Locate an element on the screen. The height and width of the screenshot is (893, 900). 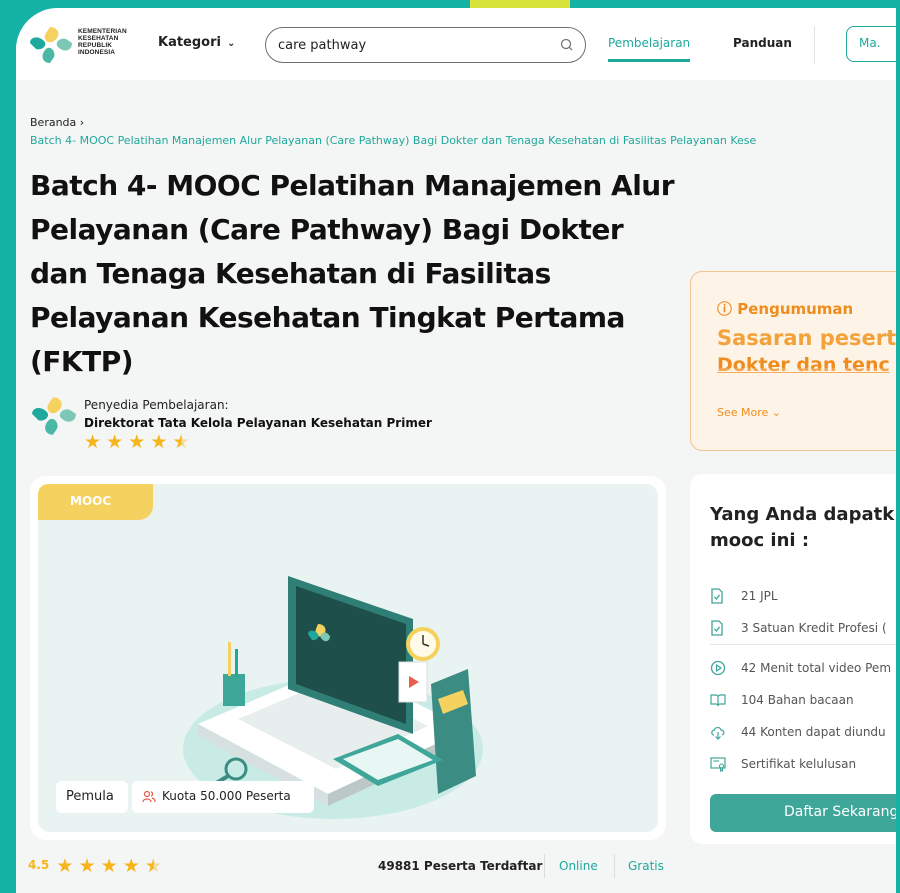
users-icon is located at coordinates (149, 796).